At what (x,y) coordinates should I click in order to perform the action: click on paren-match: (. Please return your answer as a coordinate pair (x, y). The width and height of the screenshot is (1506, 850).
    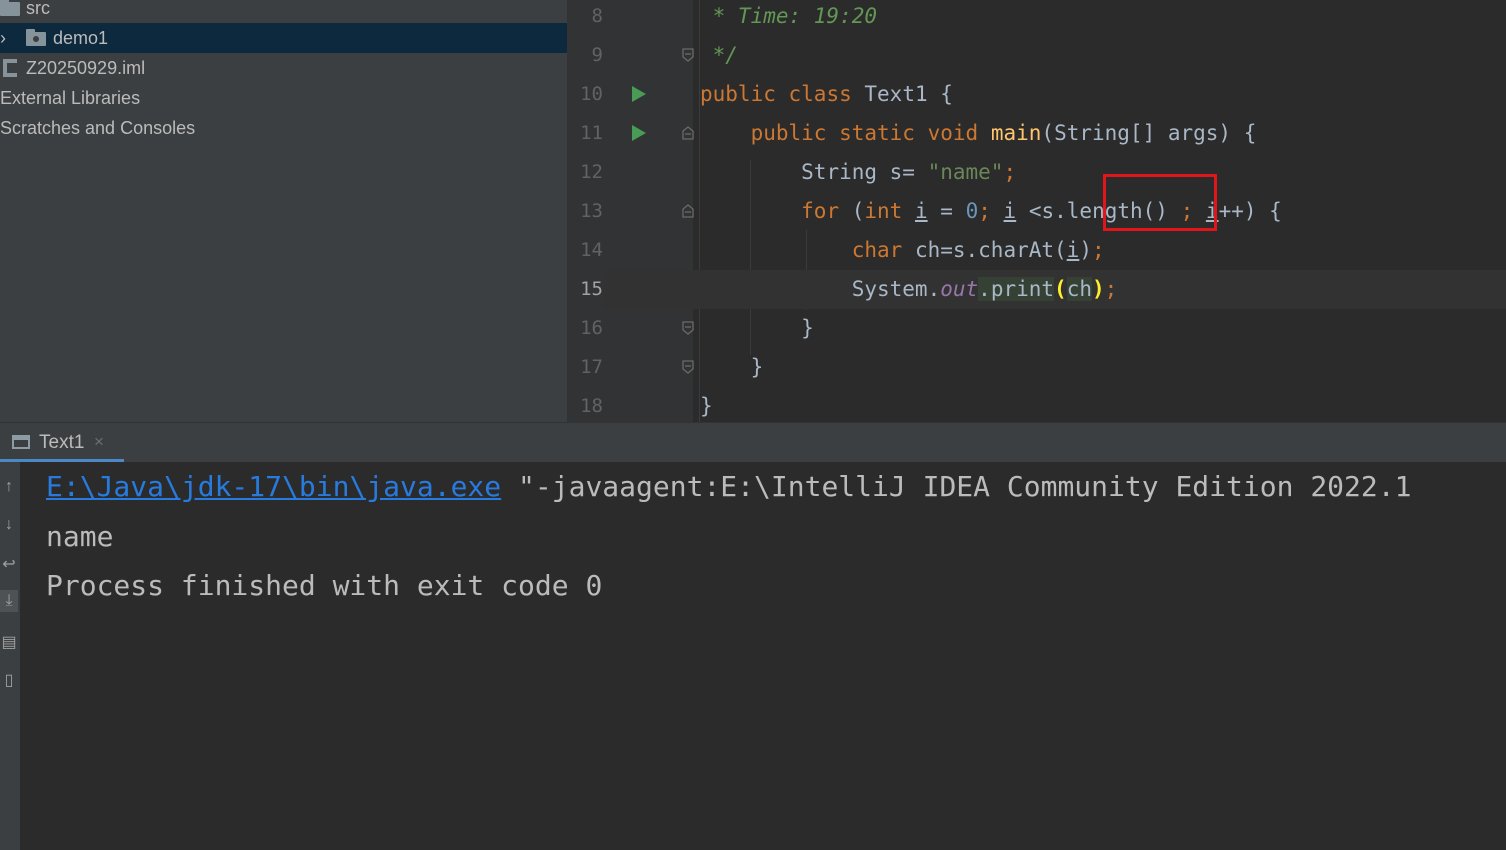
    Looking at the image, I should click on (1060, 289).